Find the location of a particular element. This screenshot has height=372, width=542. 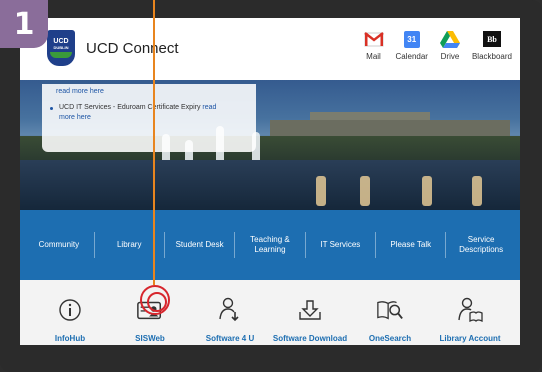

gmail-icon is located at coordinates (373, 39).